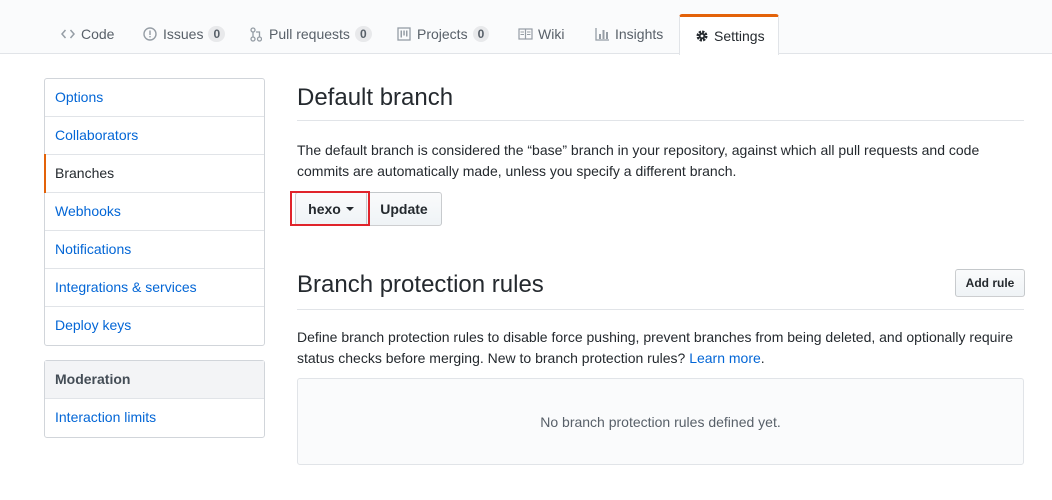 Image resolution: width=1052 pixels, height=500 pixels. I want to click on pull-request-icon, so click(256, 34).